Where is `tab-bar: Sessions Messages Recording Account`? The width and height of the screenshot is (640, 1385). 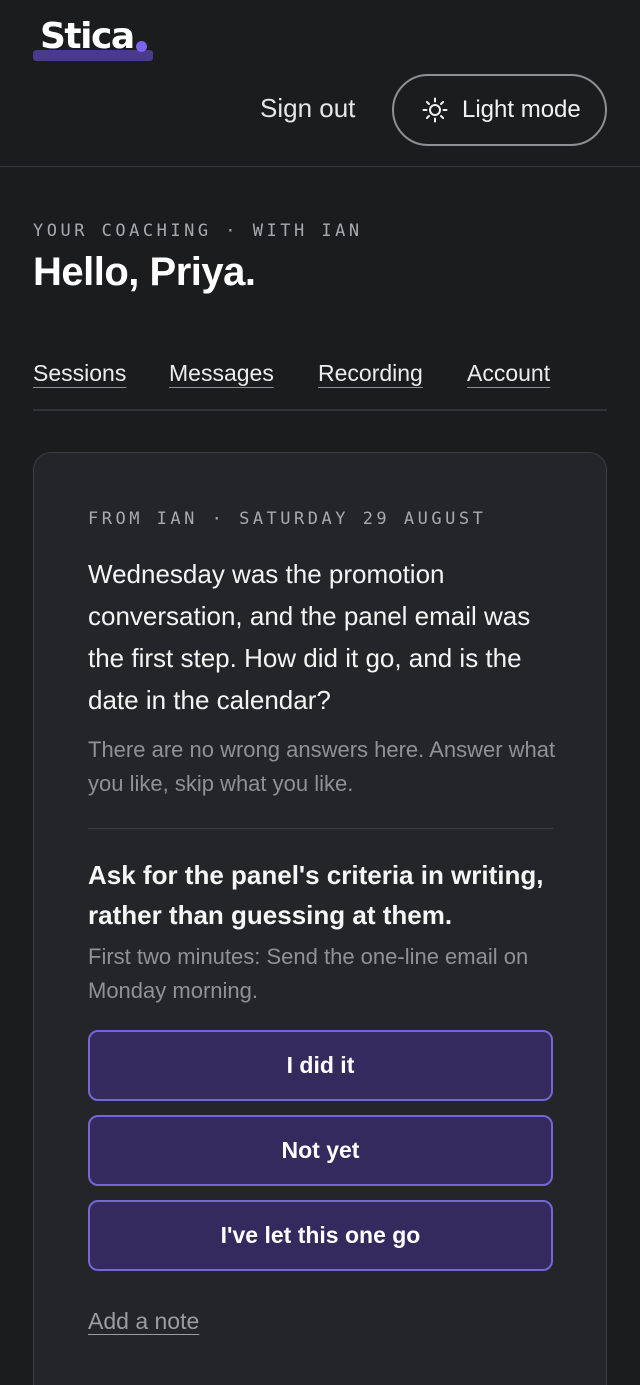
tab-bar: Sessions Messages Recording Account is located at coordinates (320, 385).